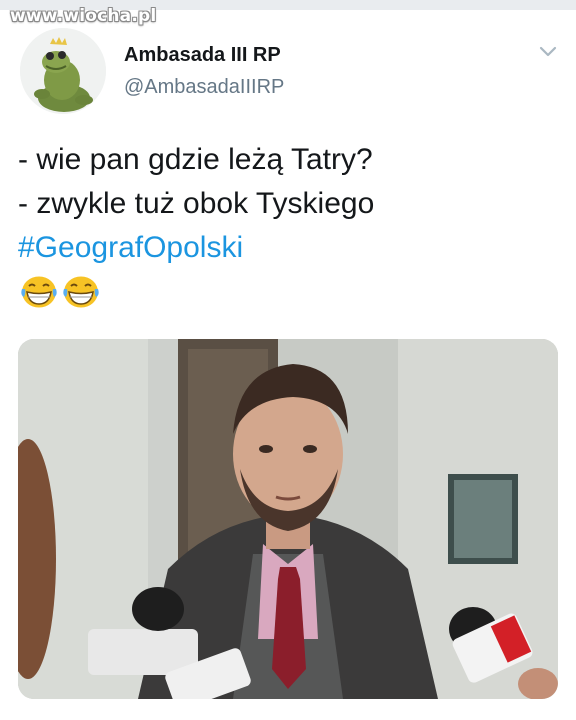 The height and width of the screenshot is (720, 576). What do you see at coordinates (195, 159) in the screenshot?
I see `tweet-line: - wie pan gdzie leżą Tatry?` at bounding box center [195, 159].